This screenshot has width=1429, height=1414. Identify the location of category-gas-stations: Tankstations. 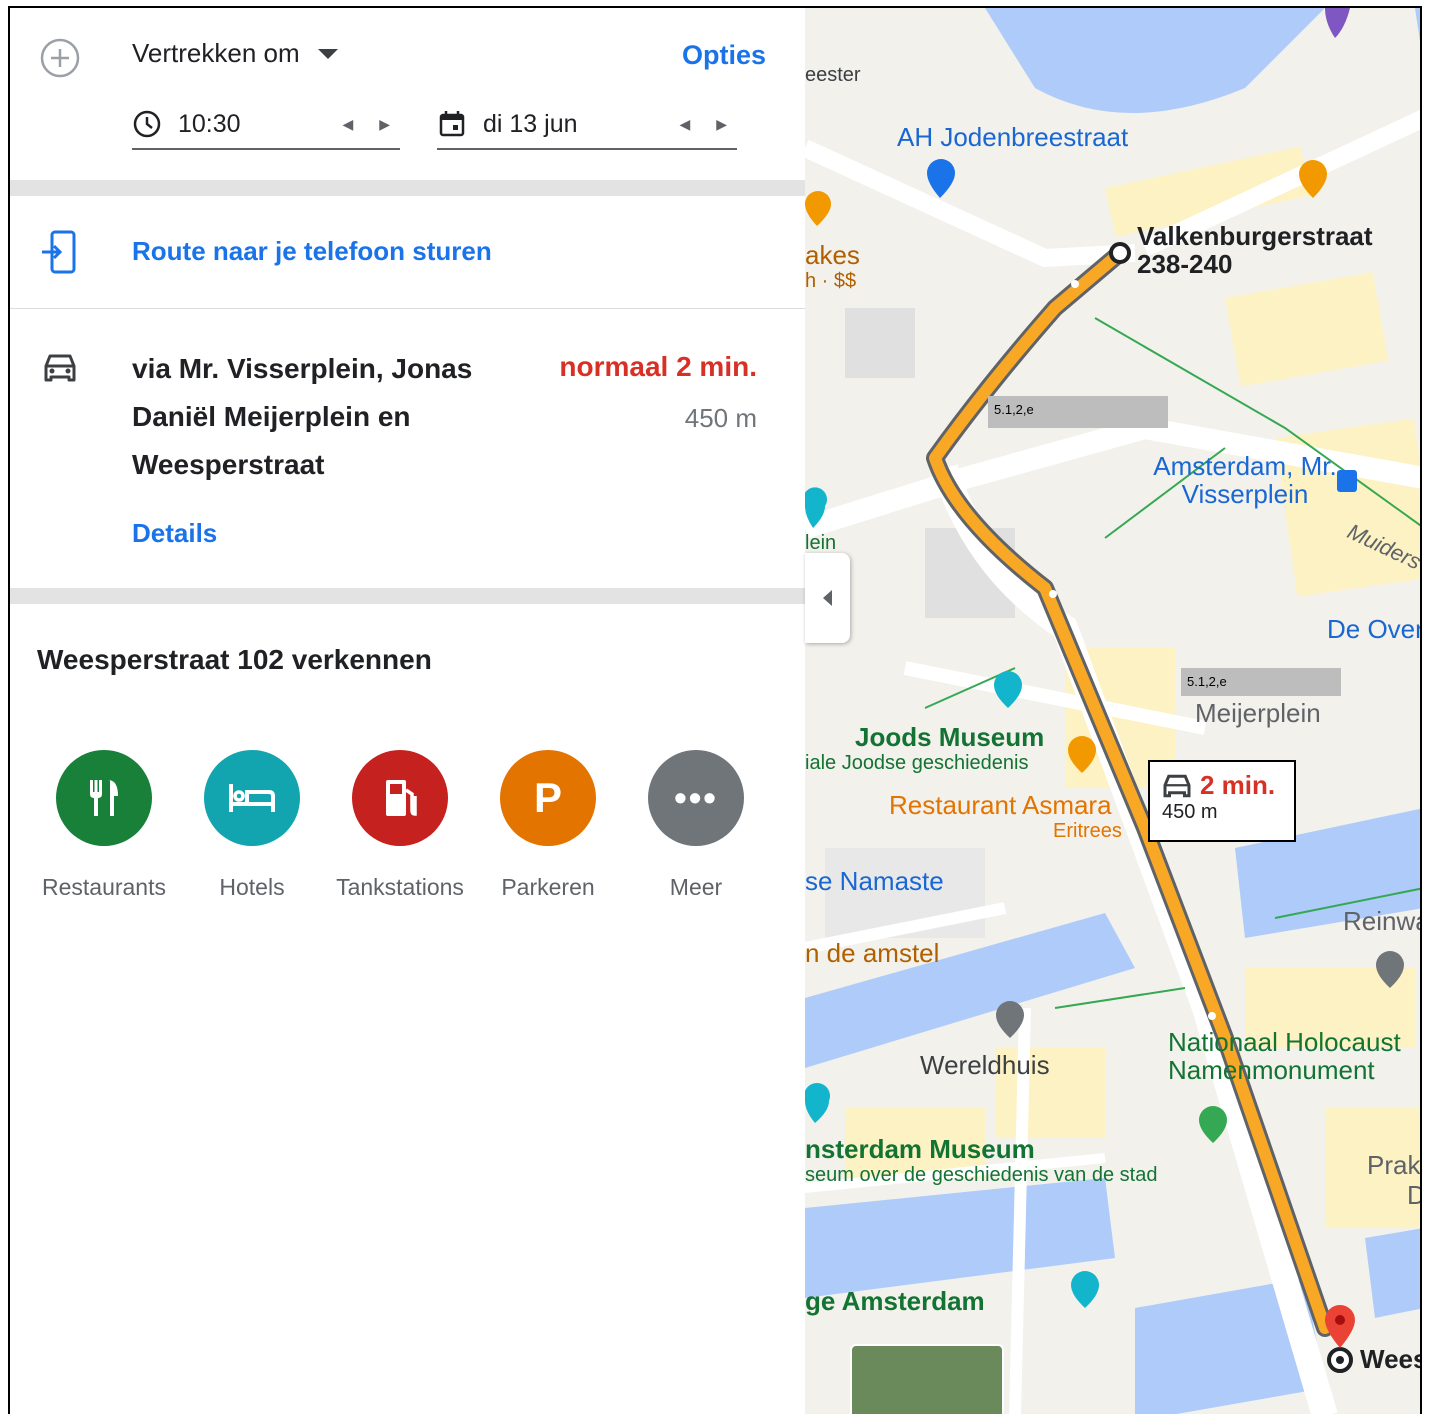
(400, 825).